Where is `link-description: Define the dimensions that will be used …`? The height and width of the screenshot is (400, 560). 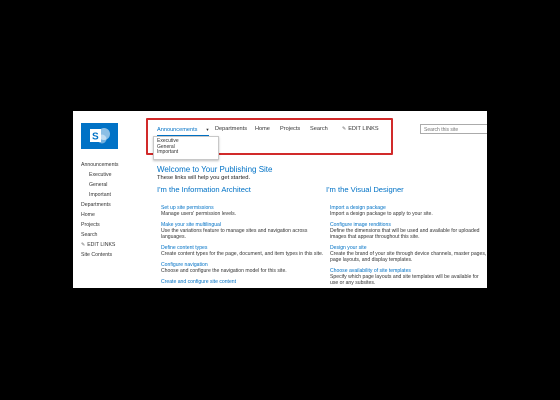 link-description: Define the dimensions that will be used … is located at coordinates (405, 234).